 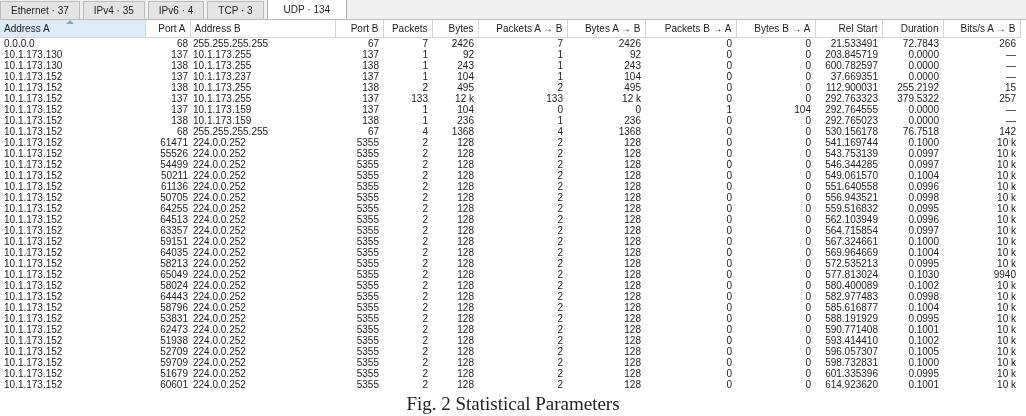 I want to click on tab: TCP · 3, so click(x=235, y=10).